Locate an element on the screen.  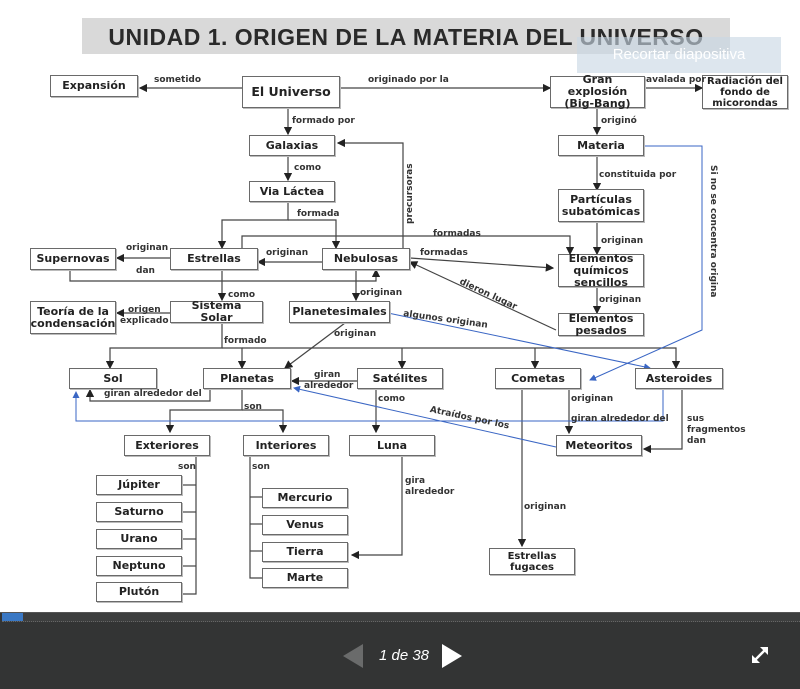
edge-formado-planetas is located at coordinates (234, 358).